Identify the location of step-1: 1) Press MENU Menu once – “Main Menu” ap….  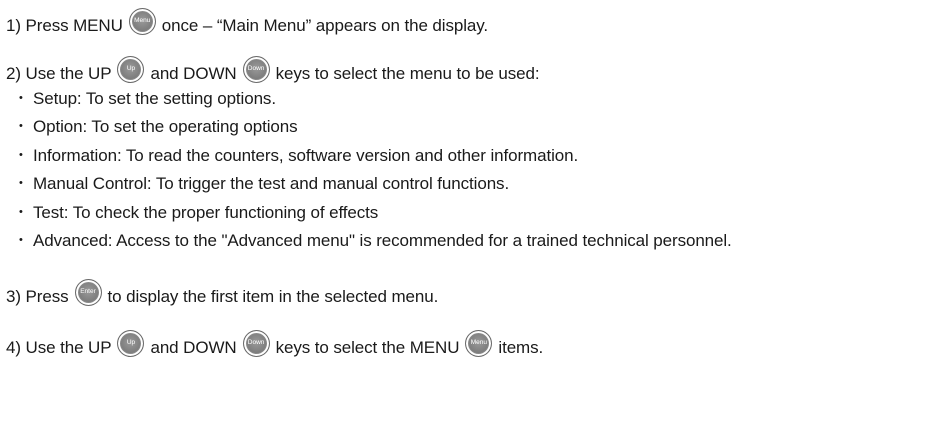
(247, 24).